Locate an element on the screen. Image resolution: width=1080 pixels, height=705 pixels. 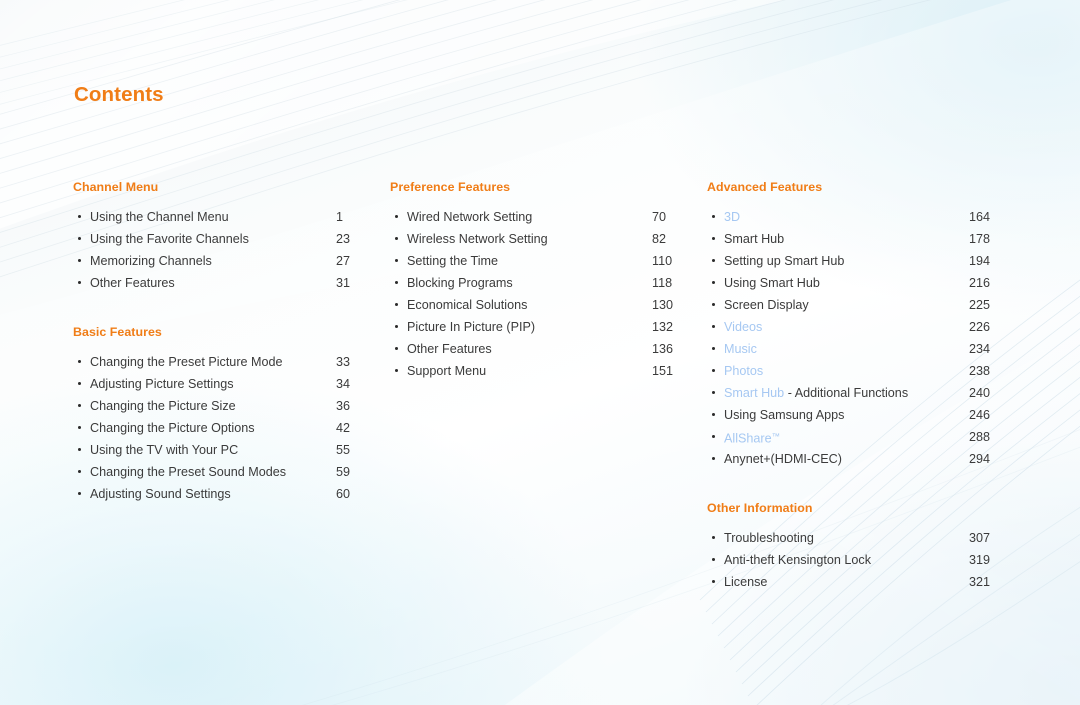
toc-entry-label: Adjusting Sound Settings is located at coordinates (160, 494).